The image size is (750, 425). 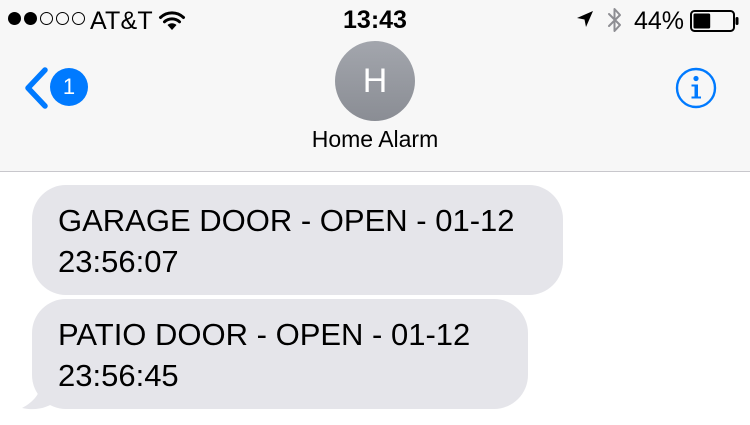 I want to click on location-arrow-icon, so click(x=585, y=19).